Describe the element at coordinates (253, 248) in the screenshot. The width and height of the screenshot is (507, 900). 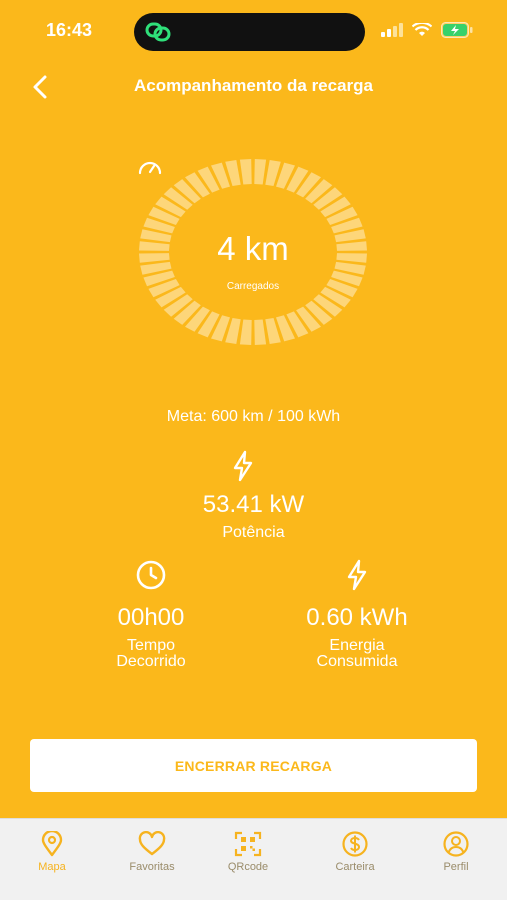
I see `gauge-value: 4 km` at that location.